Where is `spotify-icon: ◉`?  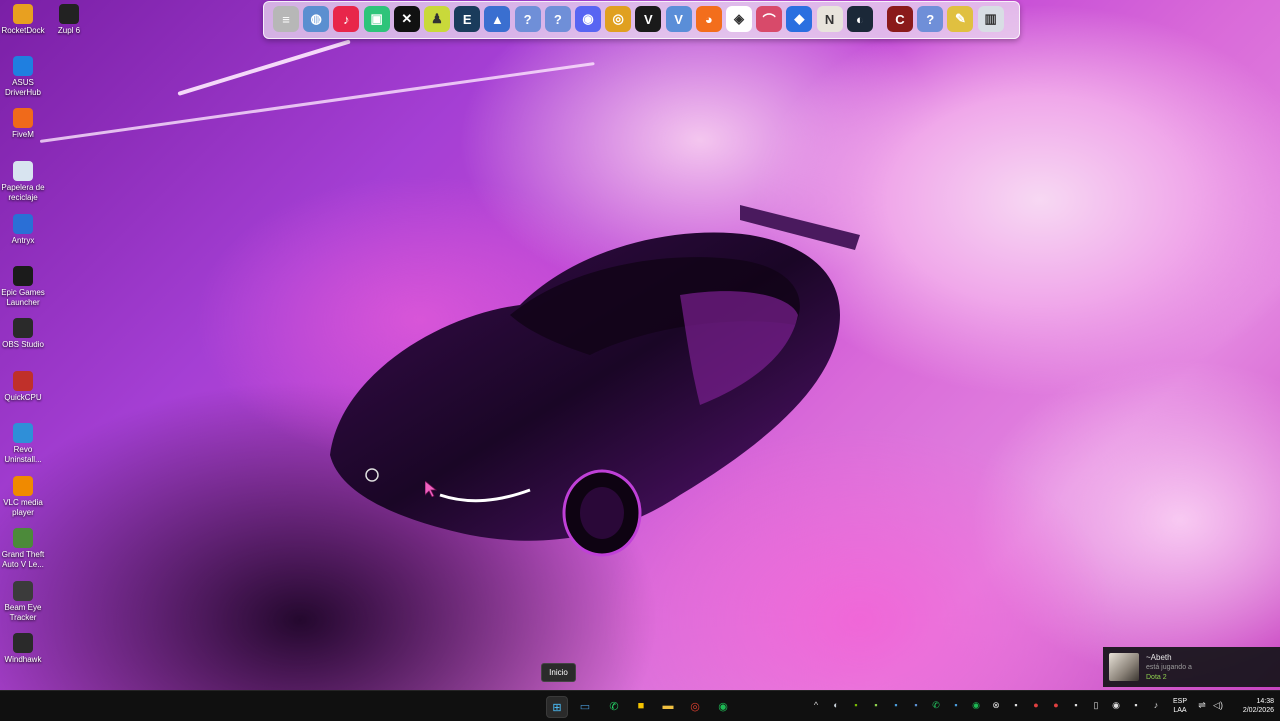
spotify-icon: ◉ is located at coordinates (723, 706).